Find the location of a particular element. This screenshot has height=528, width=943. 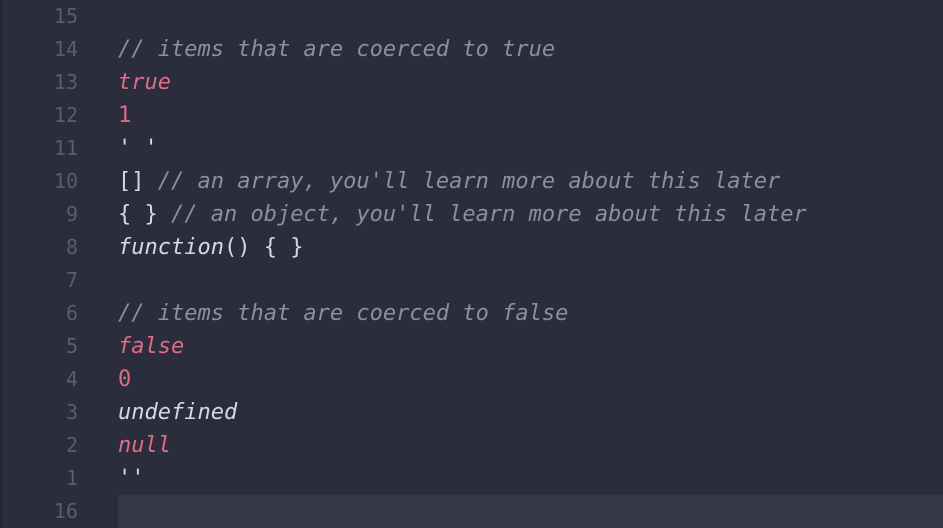

token-number: 0 is located at coordinates (125, 379).